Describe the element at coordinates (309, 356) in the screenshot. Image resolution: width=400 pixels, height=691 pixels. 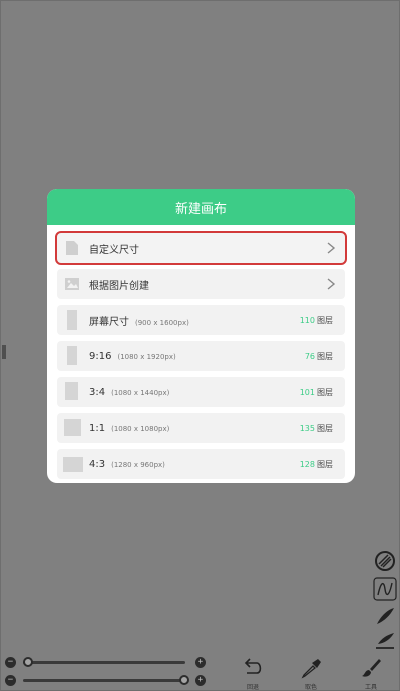
I see `layer-count: 76` at that location.